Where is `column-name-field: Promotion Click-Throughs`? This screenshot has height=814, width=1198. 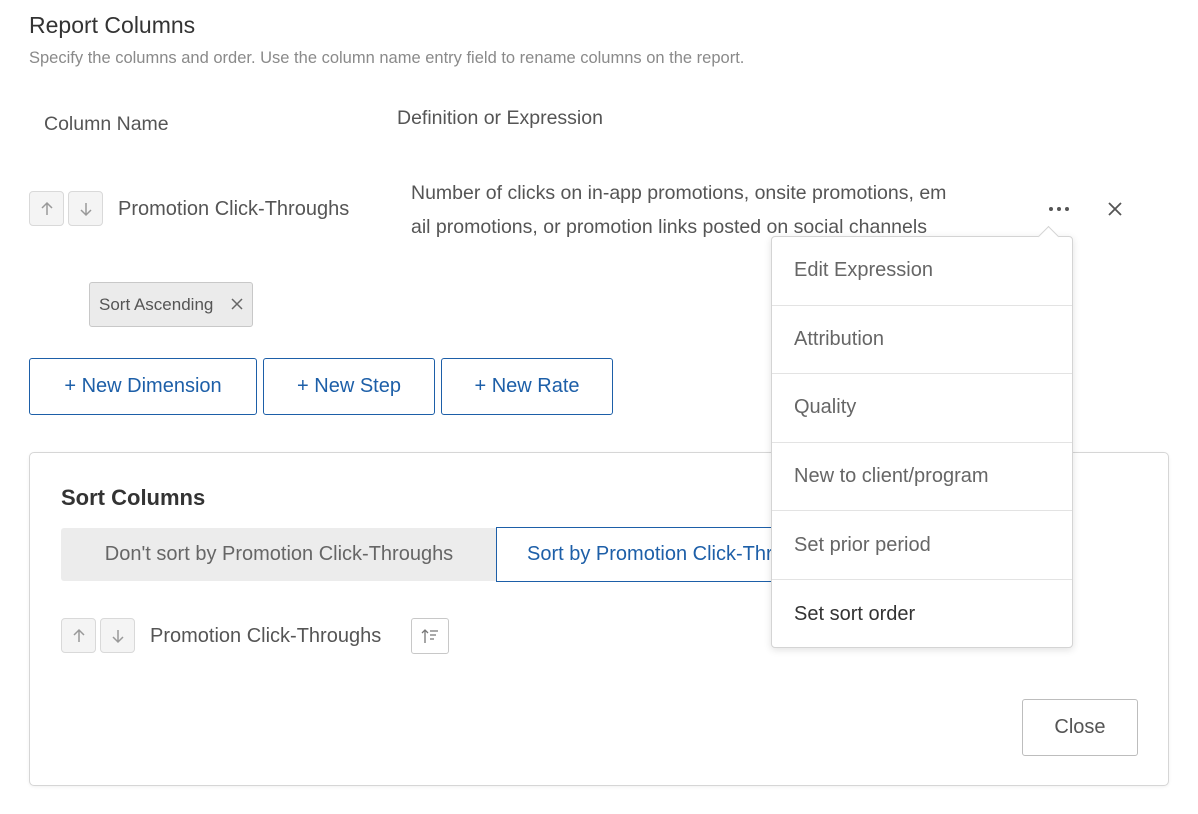 column-name-field: Promotion Click-Throughs is located at coordinates (233, 209).